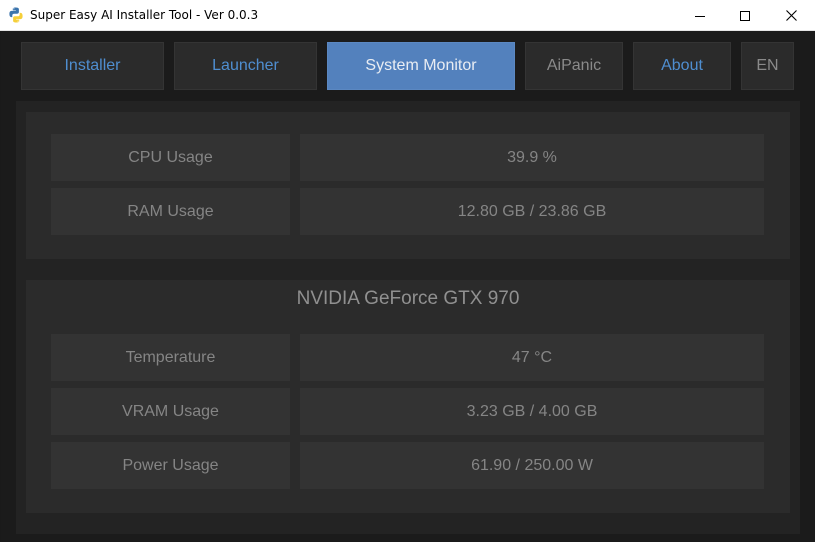 This screenshot has height=542, width=815. What do you see at coordinates (532, 211) in the screenshot?
I see `ram-usage-value: 12.80 GB / 23.86 GB` at bounding box center [532, 211].